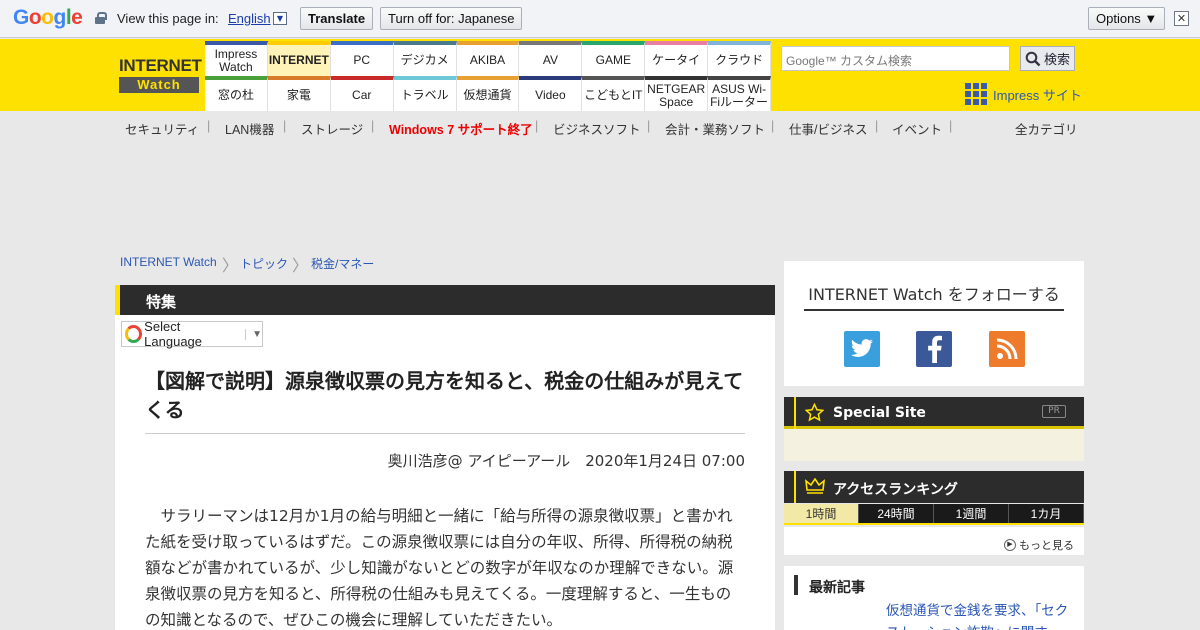 The width and height of the screenshot is (1200, 630). Describe the element at coordinates (101, 18) in the screenshot. I see `lock-icon` at that location.